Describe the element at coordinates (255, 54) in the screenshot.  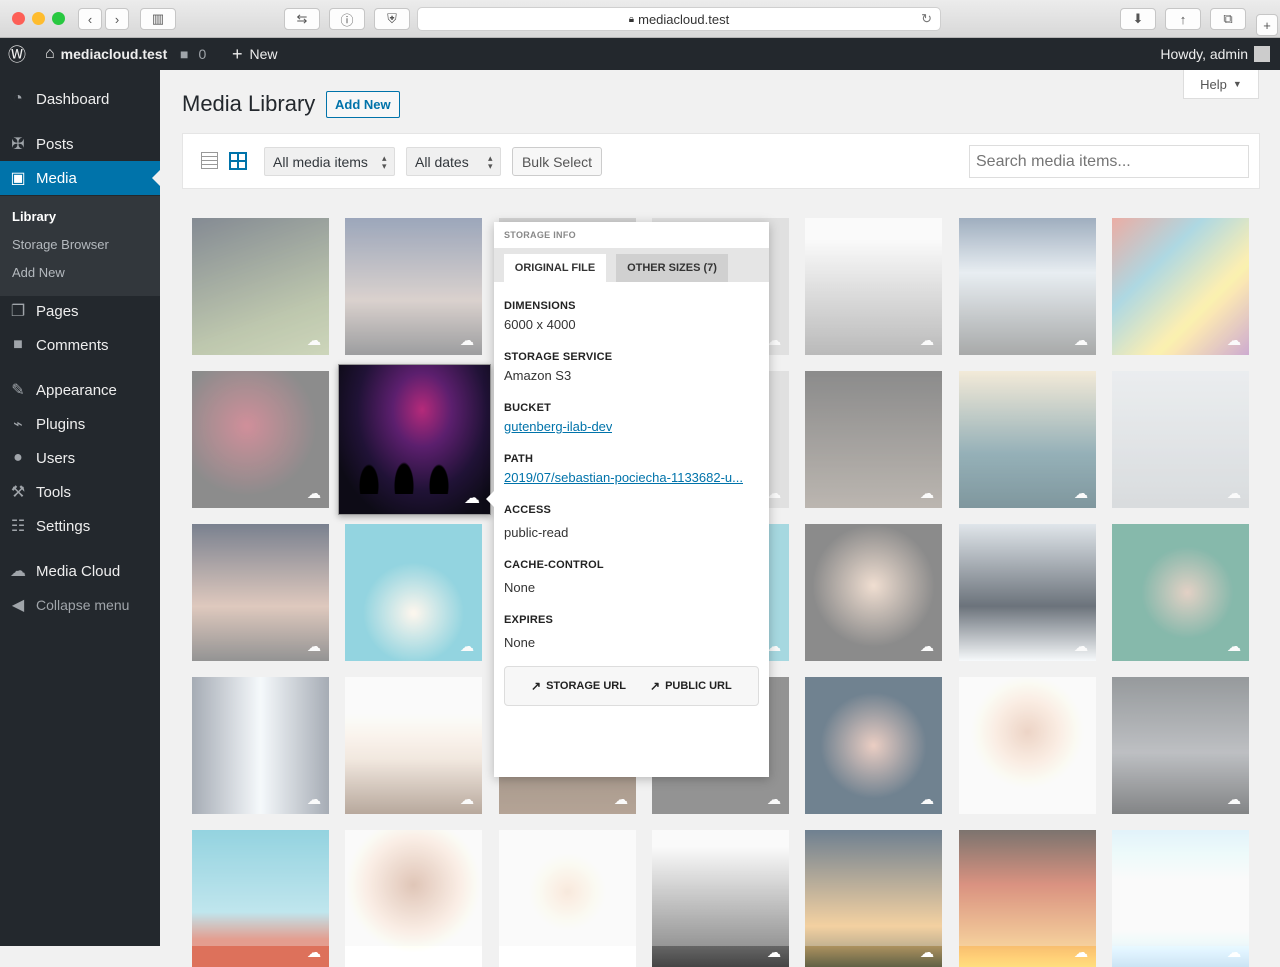
I see `new-content-link: + New` at that location.